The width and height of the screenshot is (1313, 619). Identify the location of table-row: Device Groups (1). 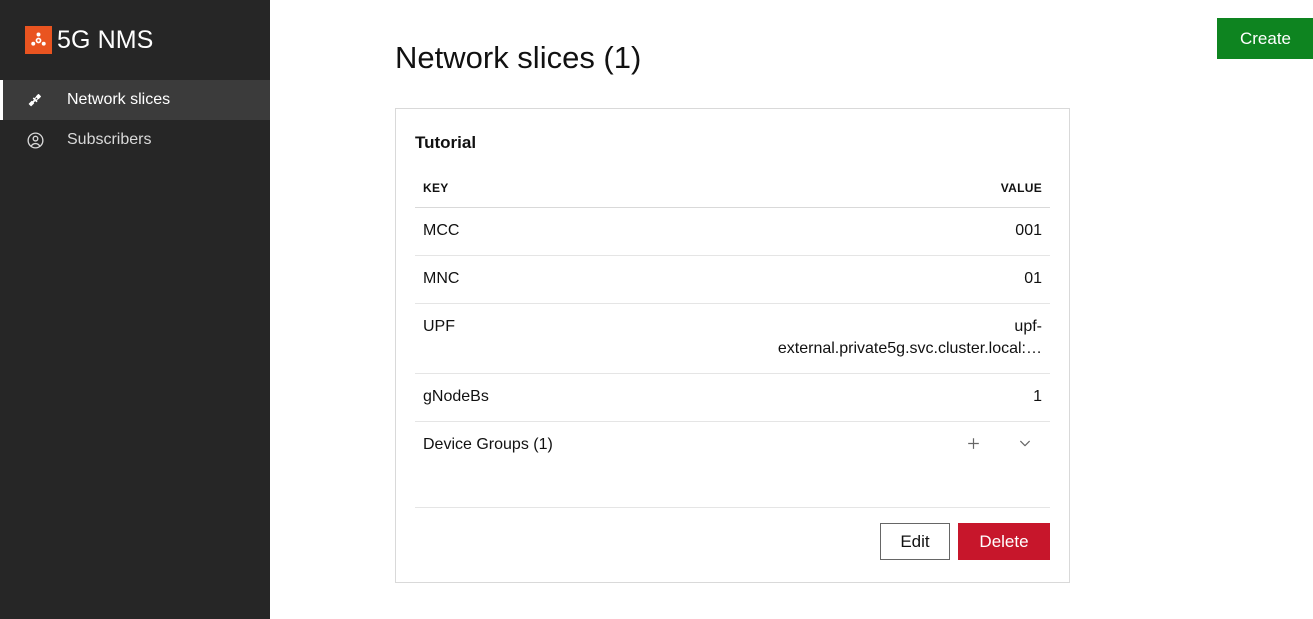
(732, 446).